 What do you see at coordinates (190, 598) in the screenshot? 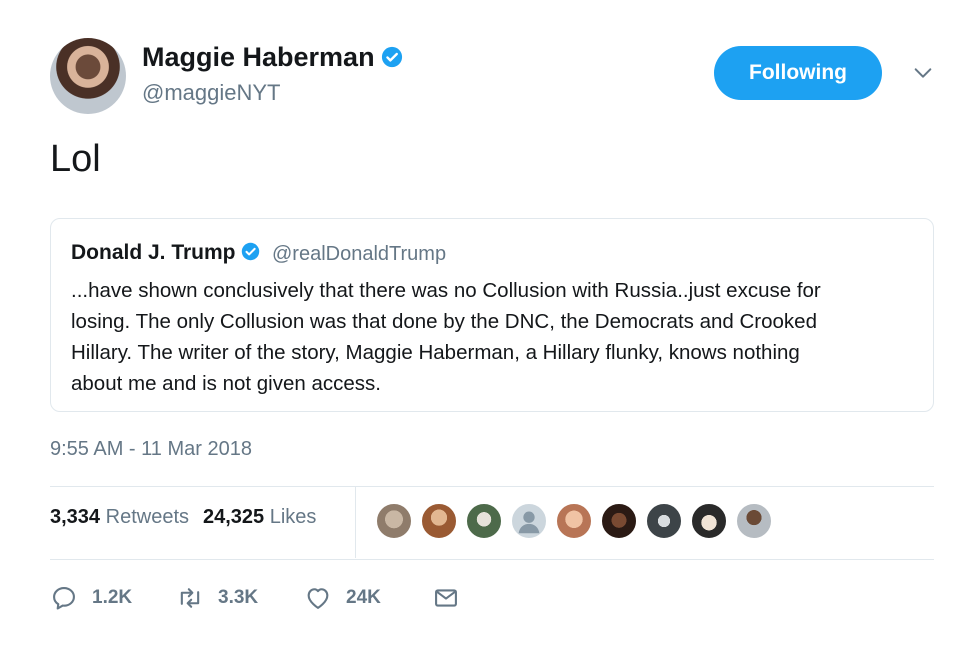
I see `retweet-icon` at bounding box center [190, 598].